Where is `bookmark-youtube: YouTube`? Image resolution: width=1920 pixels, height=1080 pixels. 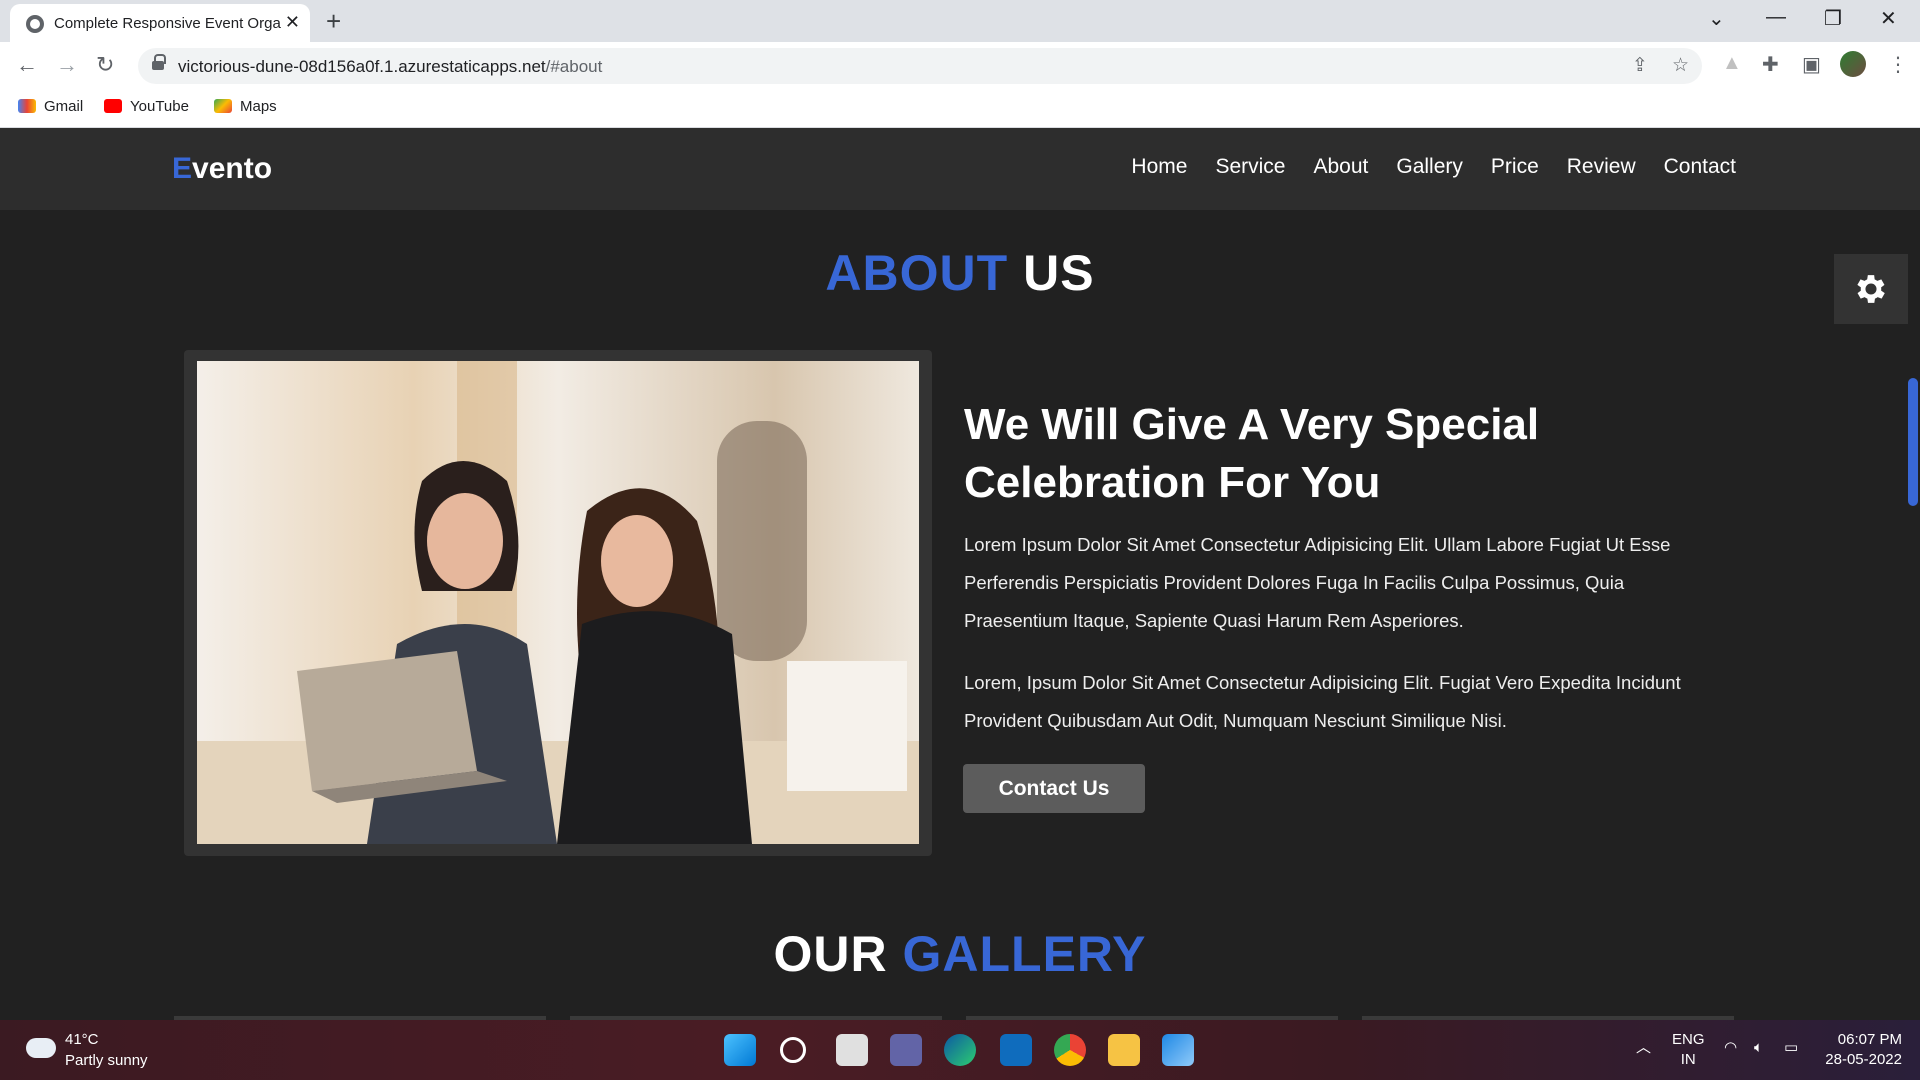 bookmark-youtube: YouTube is located at coordinates (146, 106).